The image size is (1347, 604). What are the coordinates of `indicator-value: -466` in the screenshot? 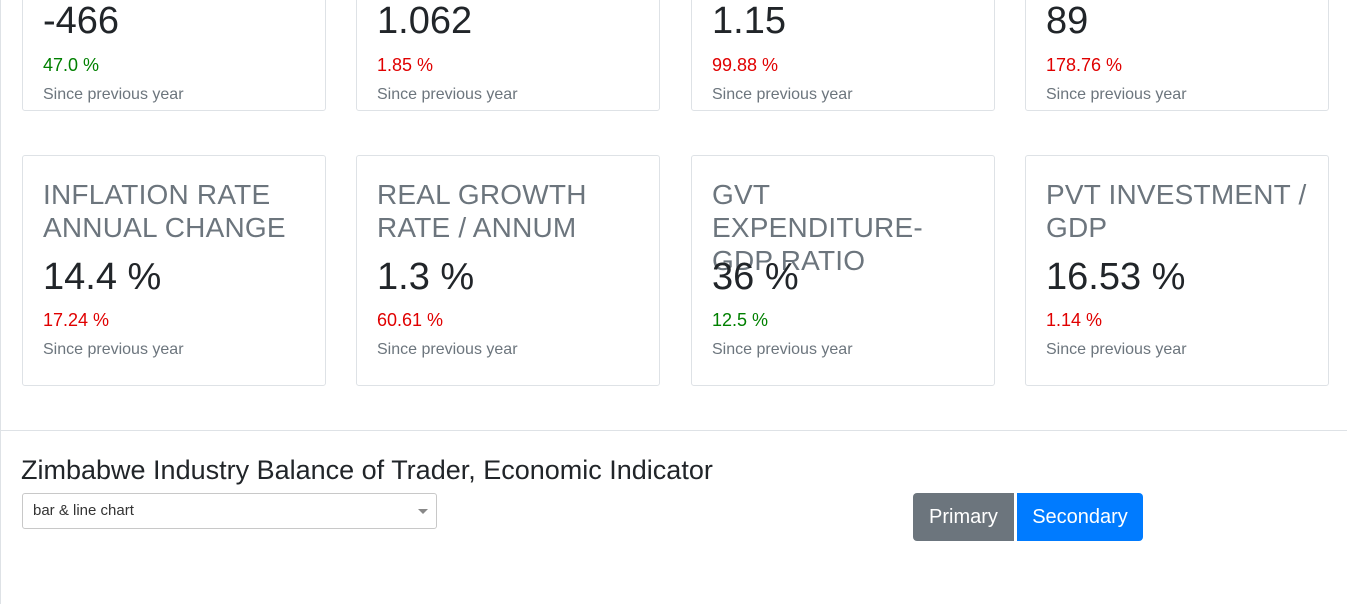 It's located at (81, 21).